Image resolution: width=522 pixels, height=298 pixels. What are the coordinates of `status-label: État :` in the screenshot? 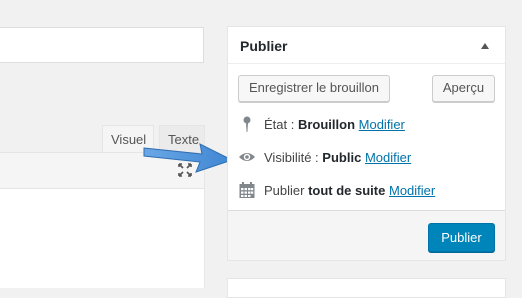 It's located at (281, 124).